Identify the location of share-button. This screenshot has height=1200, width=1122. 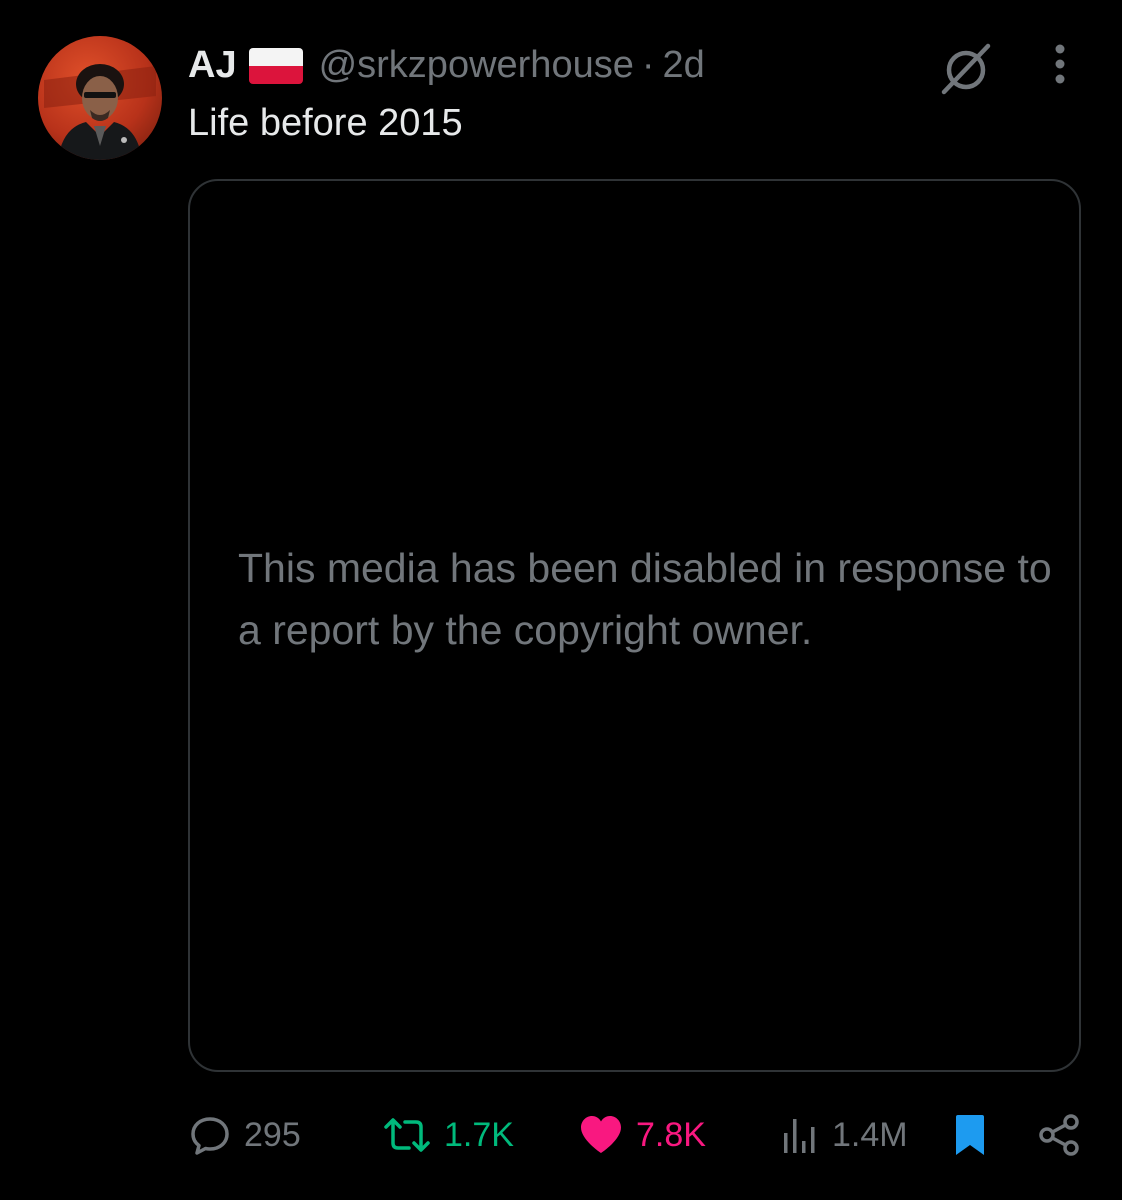
(1059, 1135).